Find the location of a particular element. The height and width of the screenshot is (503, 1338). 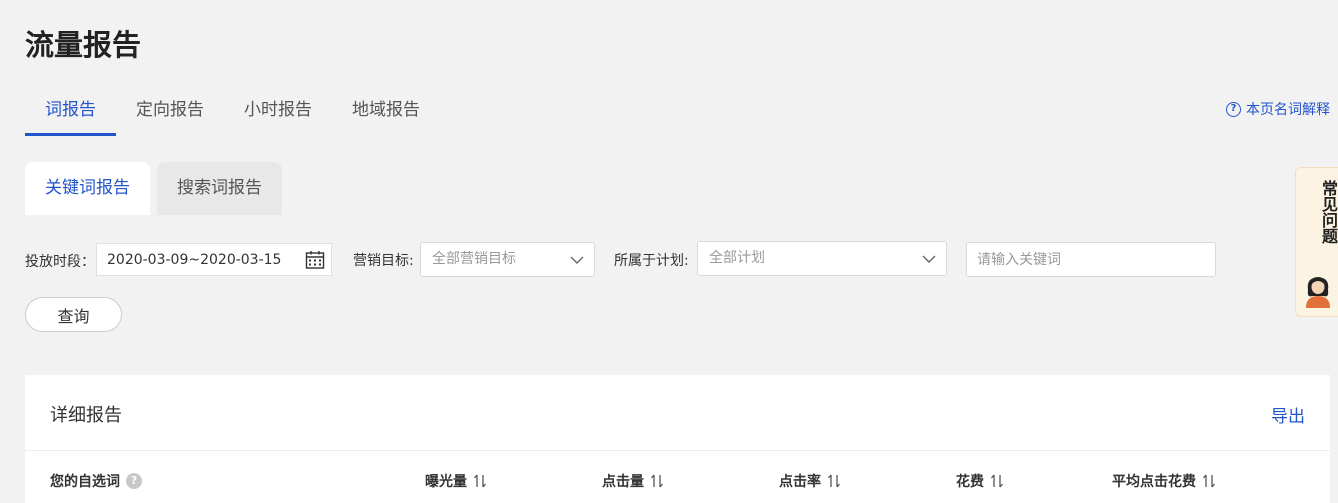

plan-placeholder: 全部计划 is located at coordinates (737, 258).